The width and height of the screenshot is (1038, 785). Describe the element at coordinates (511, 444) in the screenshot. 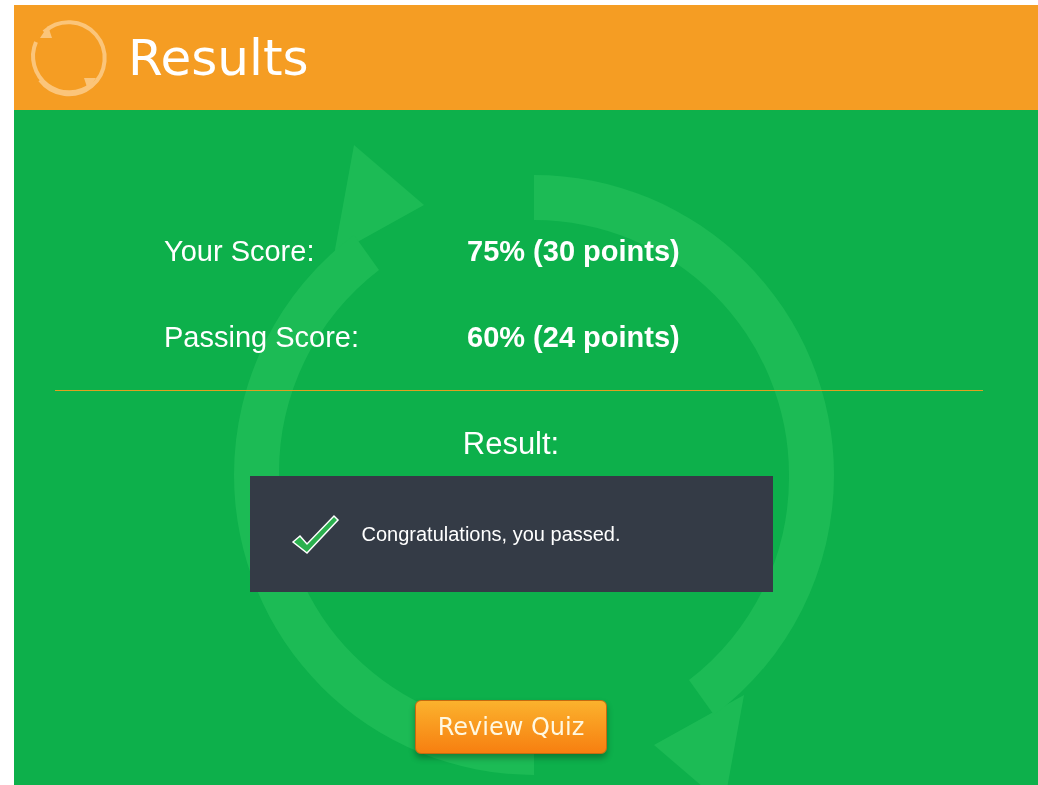

I see `result-label: Result:` at that location.